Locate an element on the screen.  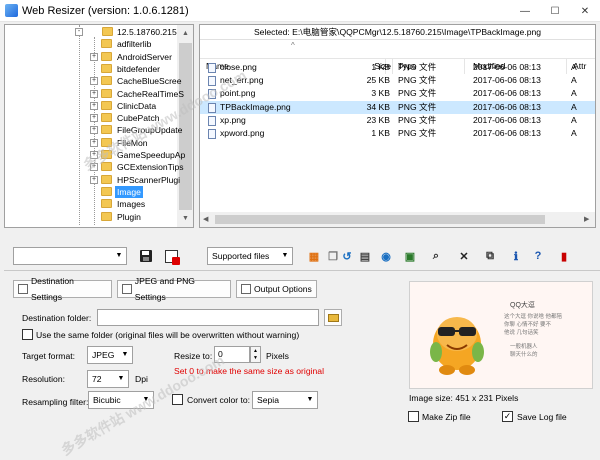
tree-item: + HPScannerPlugi is located at coordinates (92, 180).